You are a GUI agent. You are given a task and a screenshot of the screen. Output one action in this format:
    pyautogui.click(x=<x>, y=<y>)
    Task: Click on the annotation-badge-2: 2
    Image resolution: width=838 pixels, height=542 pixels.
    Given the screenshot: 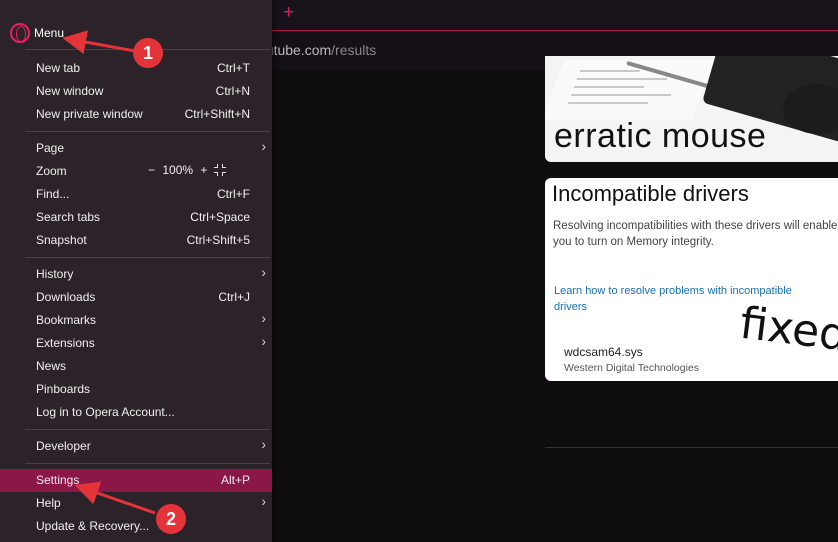 What is the action you would take?
    pyautogui.click(x=171, y=519)
    